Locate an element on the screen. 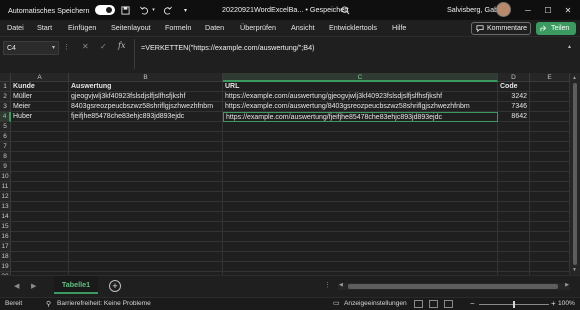  cell-b1: Auswertung is located at coordinates (146, 87).